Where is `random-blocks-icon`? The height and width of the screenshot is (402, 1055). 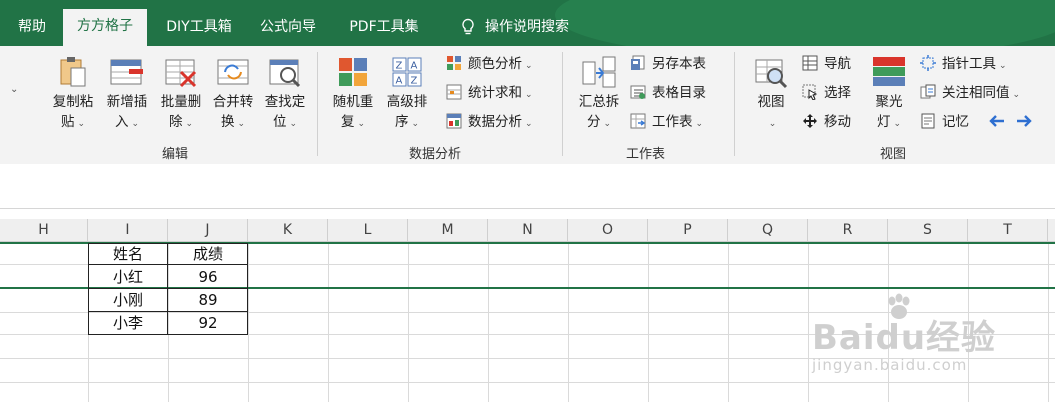 random-blocks-icon is located at coordinates (353, 72).